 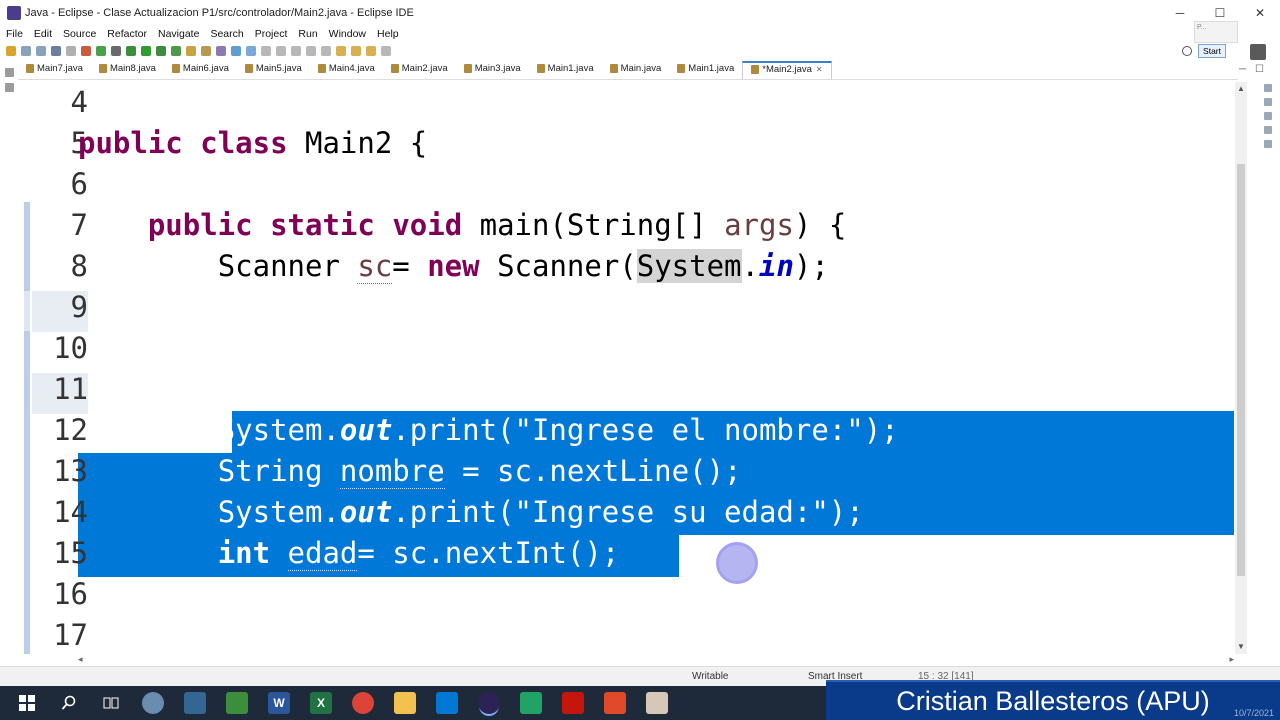 I want to click on scroll-up-icon: ▲, so click(x=1241, y=88).